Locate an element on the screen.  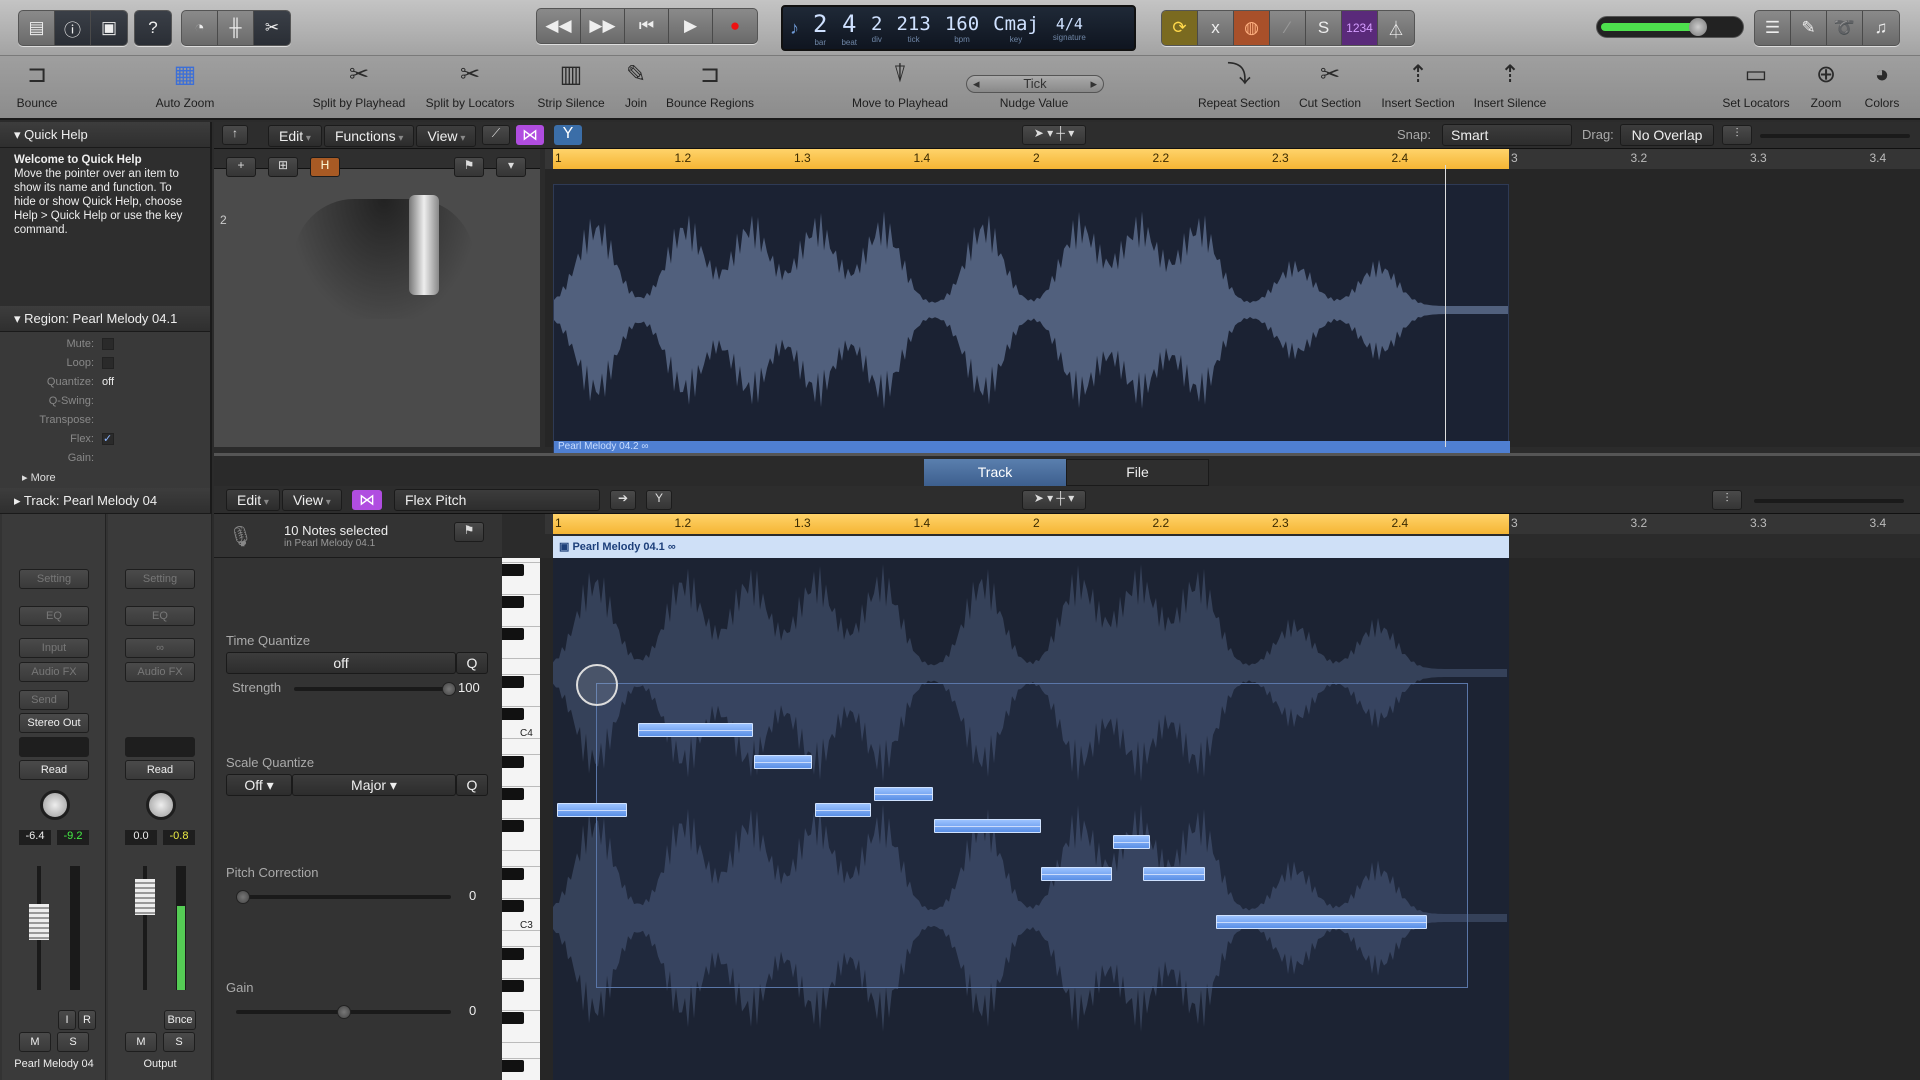
go-to-start-icon: ⏮ is located at coordinates (647, 26).